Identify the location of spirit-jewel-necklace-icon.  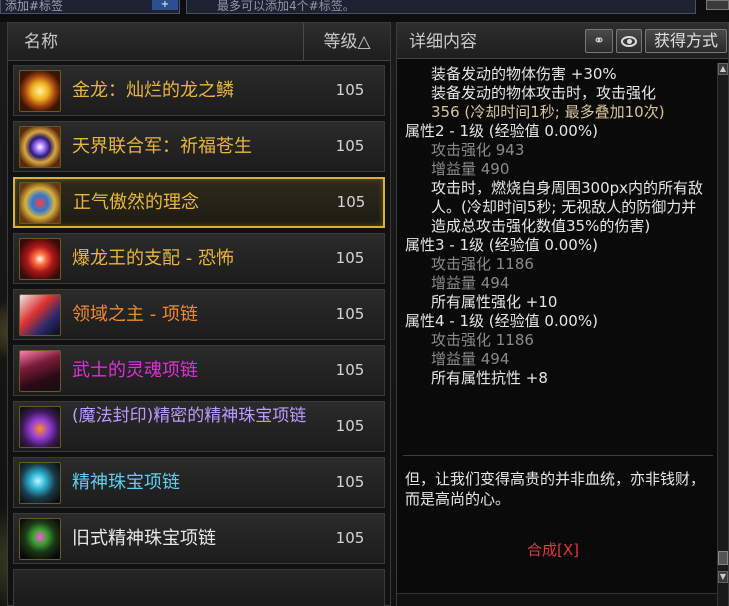
(40, 483).